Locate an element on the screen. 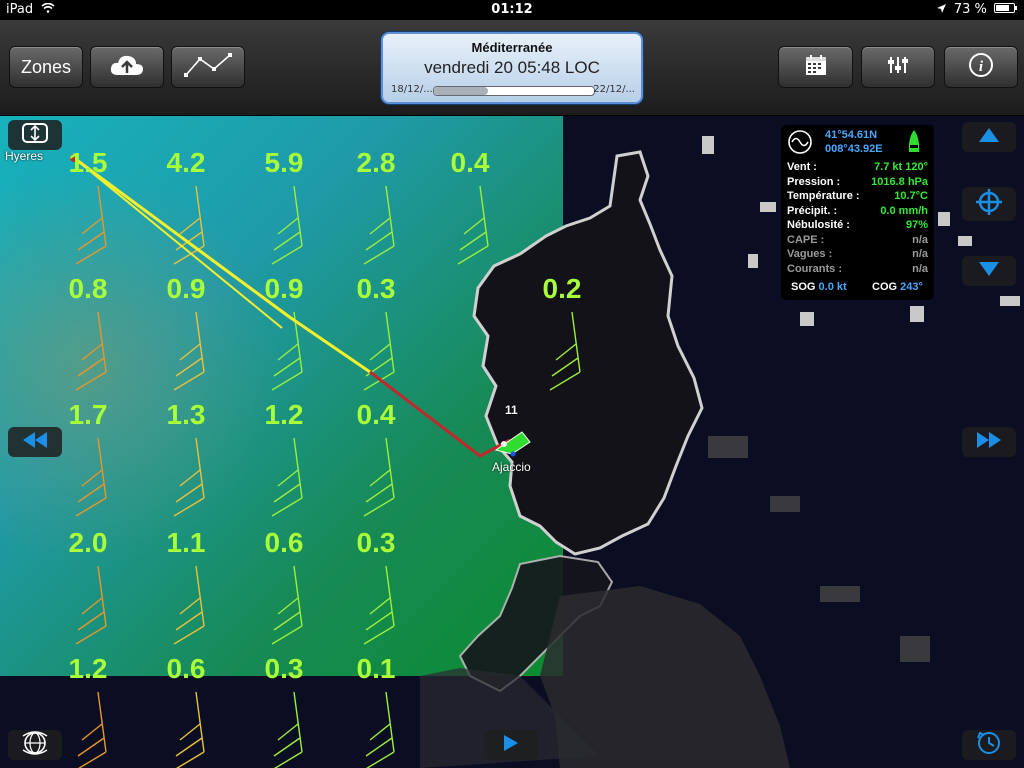 The image size is (1024, 768). play-icon is located at coordinates (511, 745).